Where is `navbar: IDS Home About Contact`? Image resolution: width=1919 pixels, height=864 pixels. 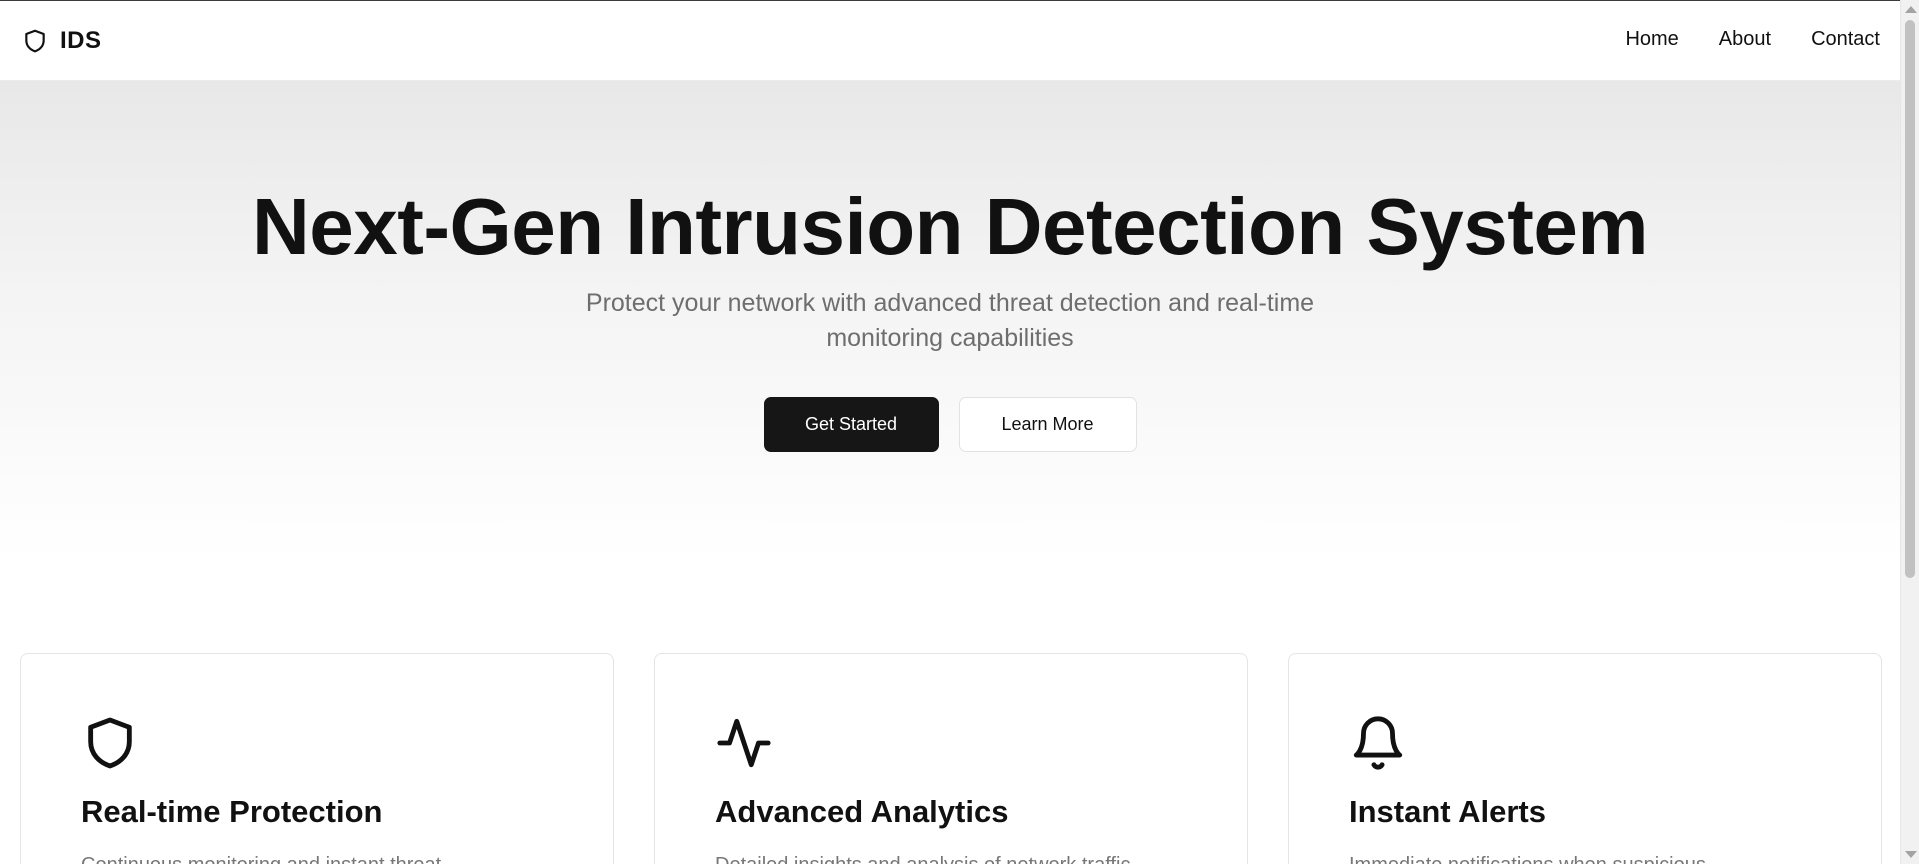
navbar: IDS Home About Contact is located at coordinates (950, 41).